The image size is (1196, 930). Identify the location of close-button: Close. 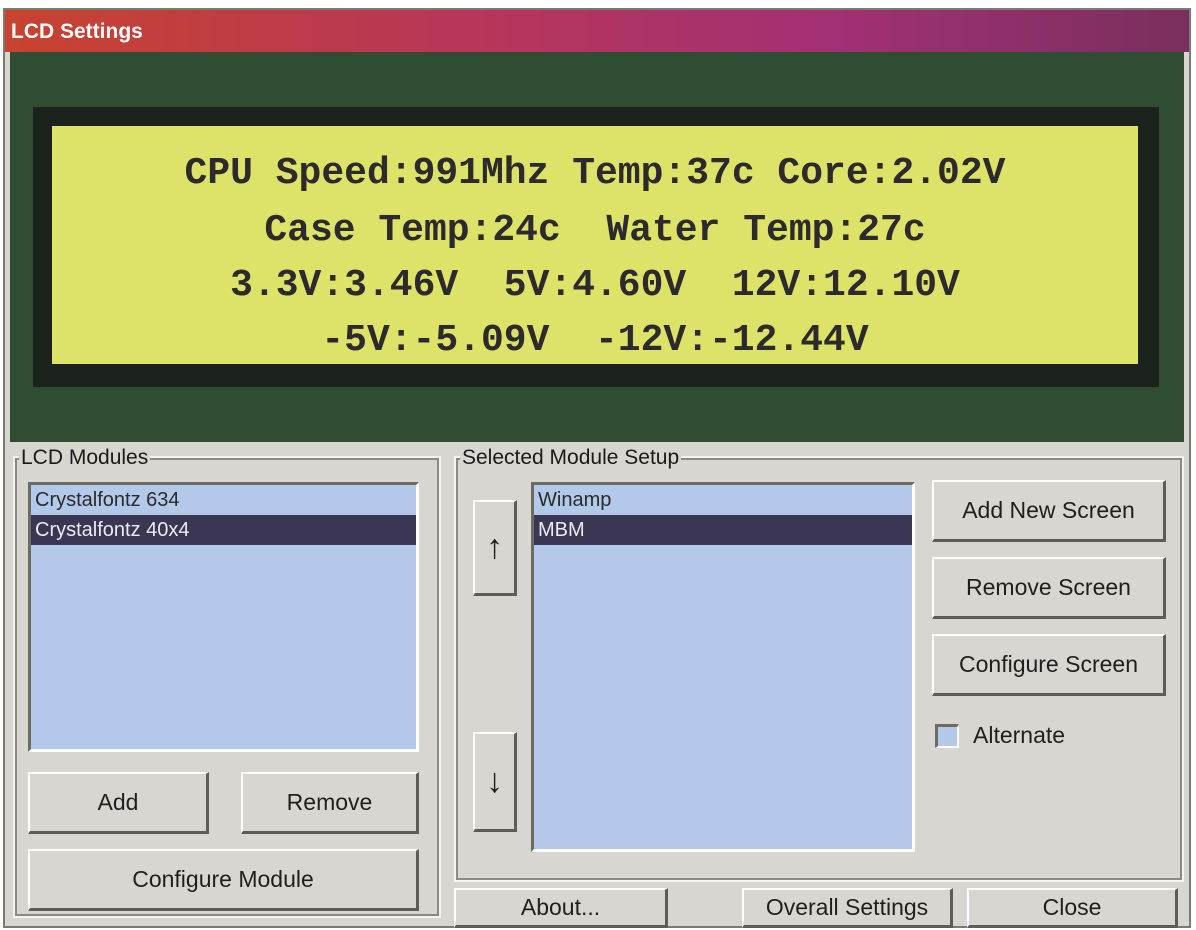
(1072, 908).